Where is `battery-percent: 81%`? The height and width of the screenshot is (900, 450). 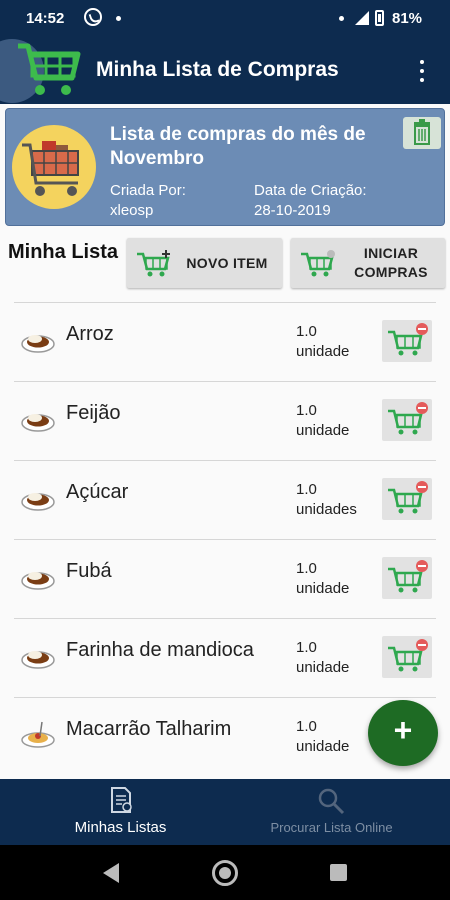 battery-percent: 81% is located at coordinates (407, 18).